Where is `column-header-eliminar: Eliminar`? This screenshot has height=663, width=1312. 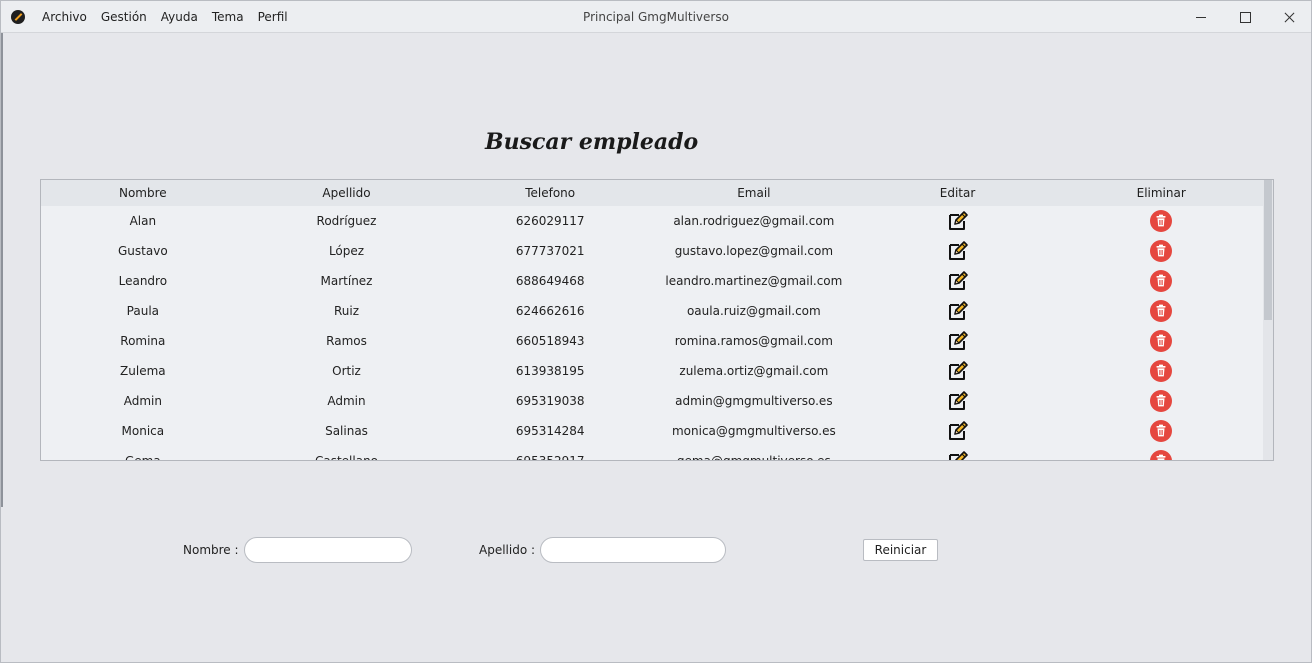 column-header-eliminar: Eliminar is located at coordinates (1161, 193).